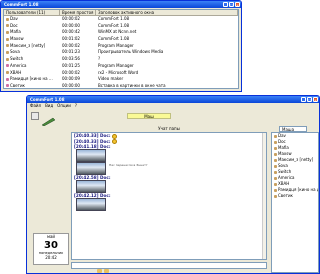  I want to click on input-icons, so click(103, 271).